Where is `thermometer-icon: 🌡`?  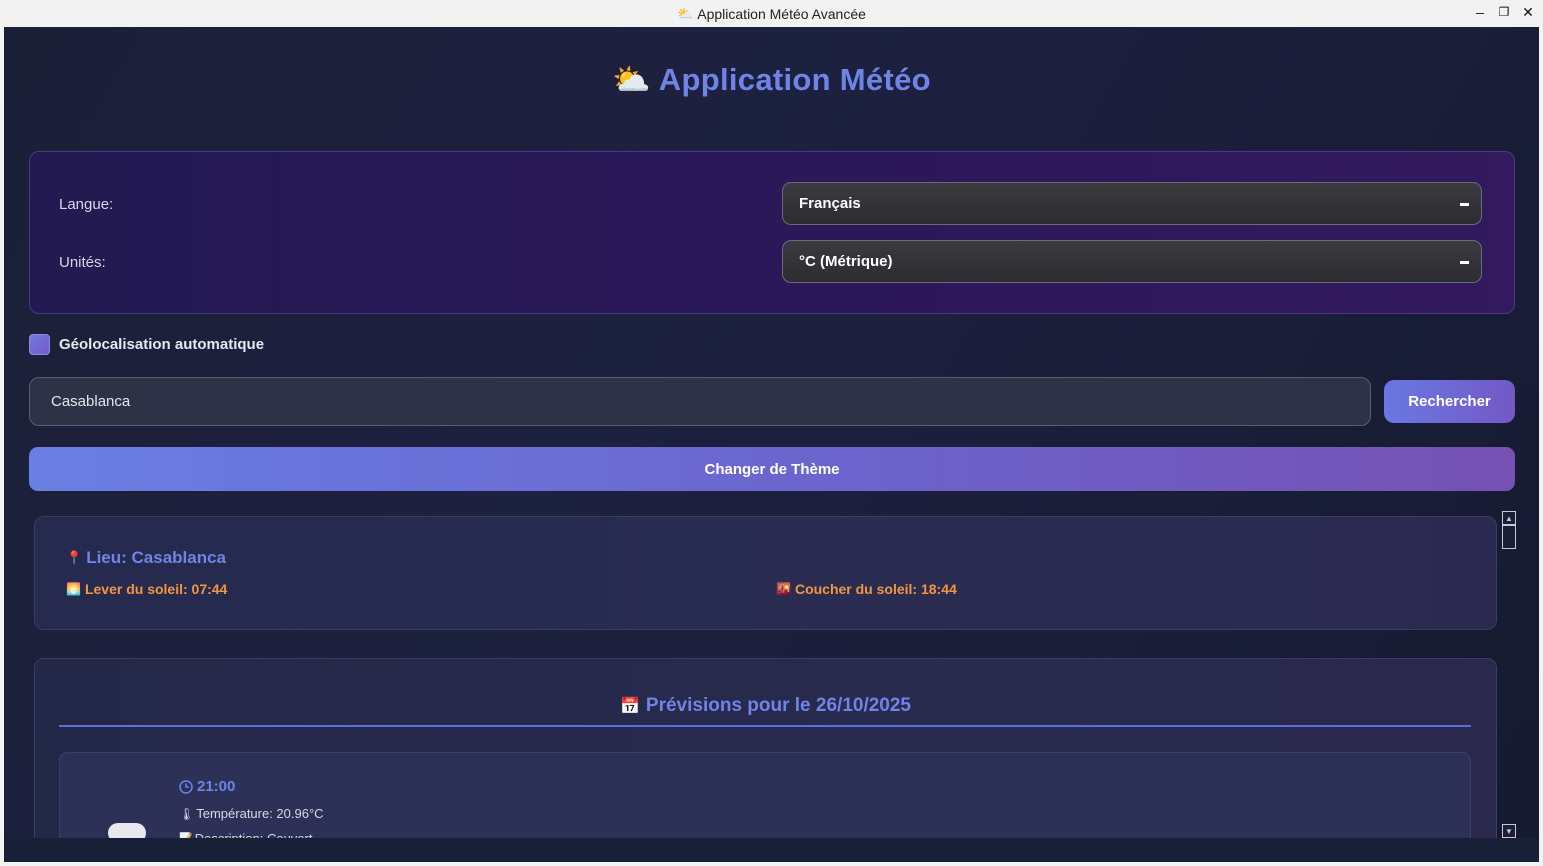
thermometer-icon: 🌡 is located at coordinates (187, 813).